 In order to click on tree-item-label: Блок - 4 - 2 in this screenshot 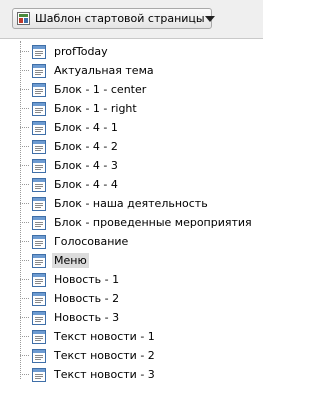, I will do `click(86, 146)`.